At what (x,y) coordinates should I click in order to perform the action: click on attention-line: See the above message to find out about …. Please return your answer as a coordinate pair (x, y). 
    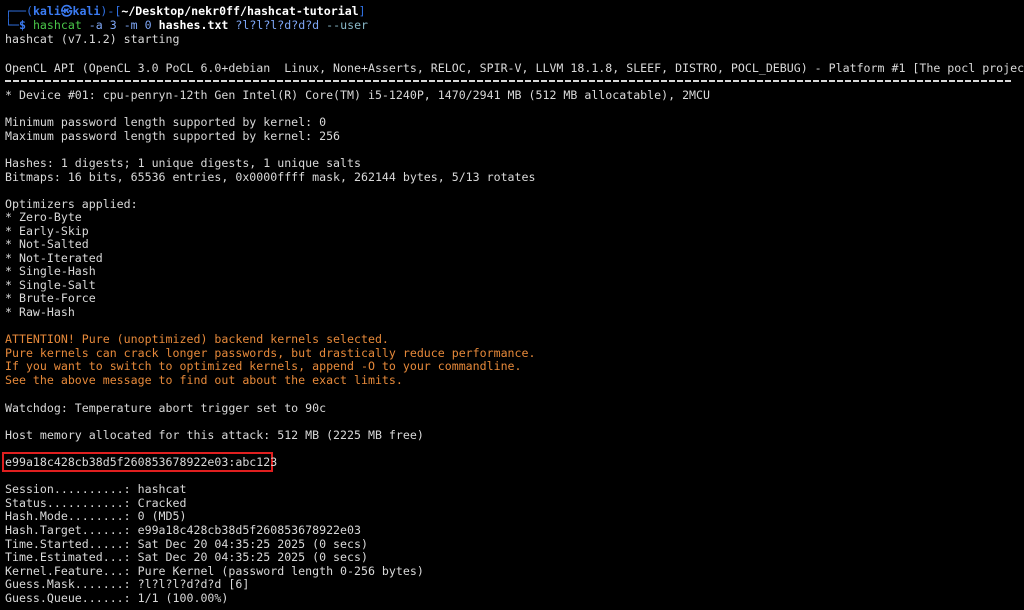
    Looking at the image, I should click on (204, 380).